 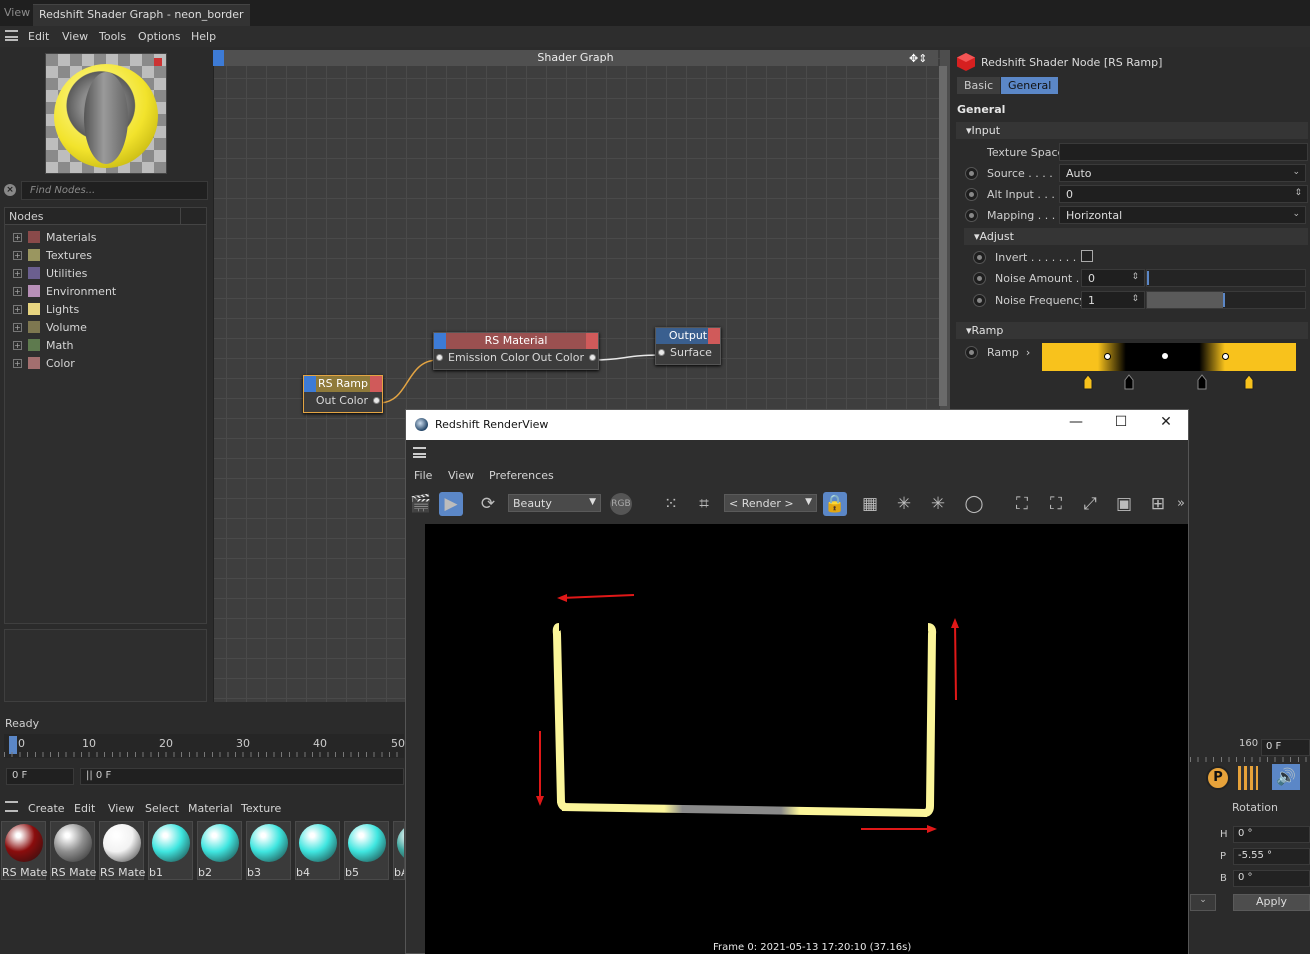 What do you see at coordinates (971, 194) in the screenshot?
I see `alt-input-anim-icon` at bounding box center [971, 194].